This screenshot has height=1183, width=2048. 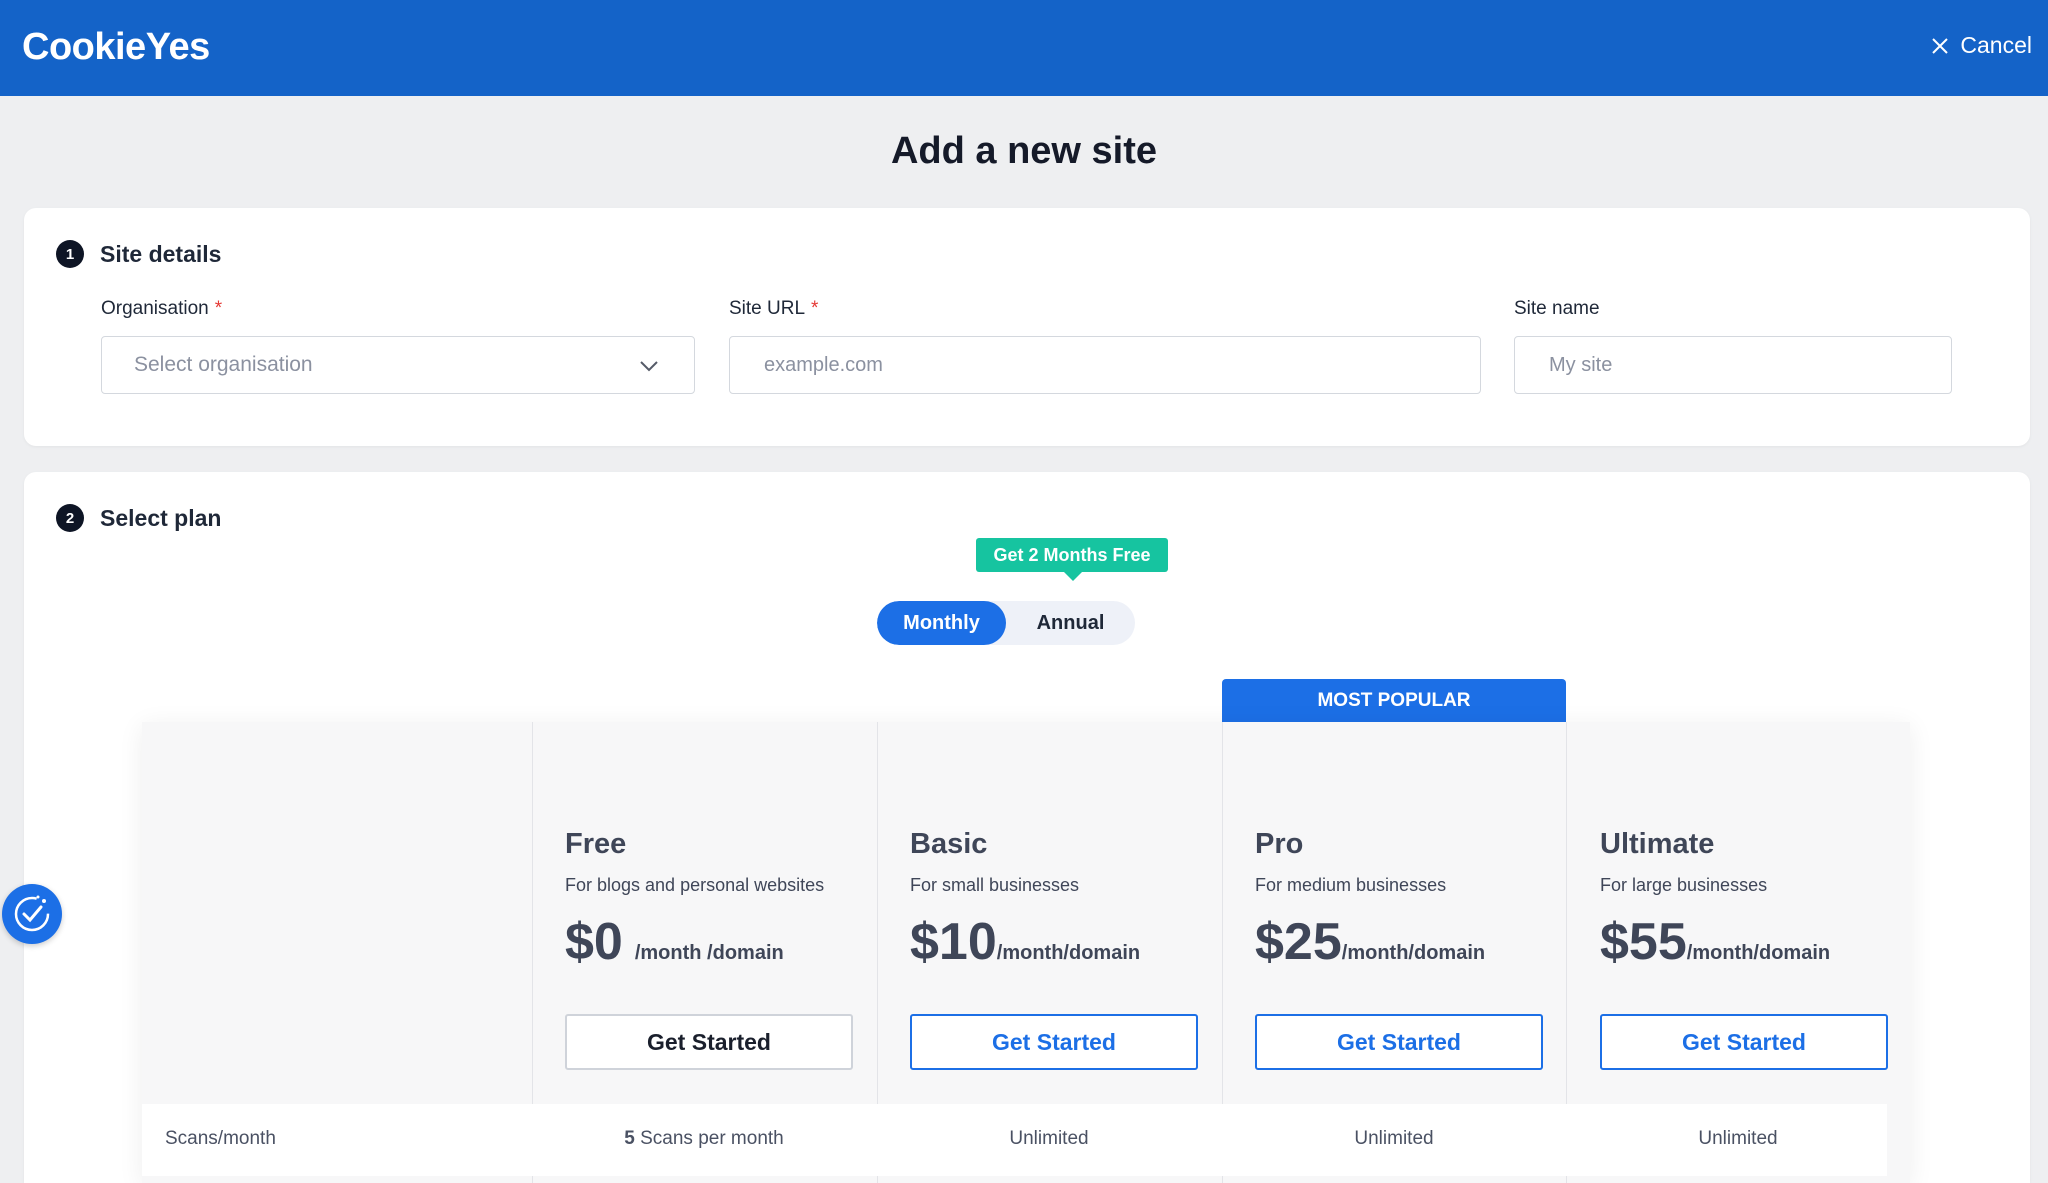 I want to click on plan-price: $25 /month/domain, so click(x=1405, y=942).